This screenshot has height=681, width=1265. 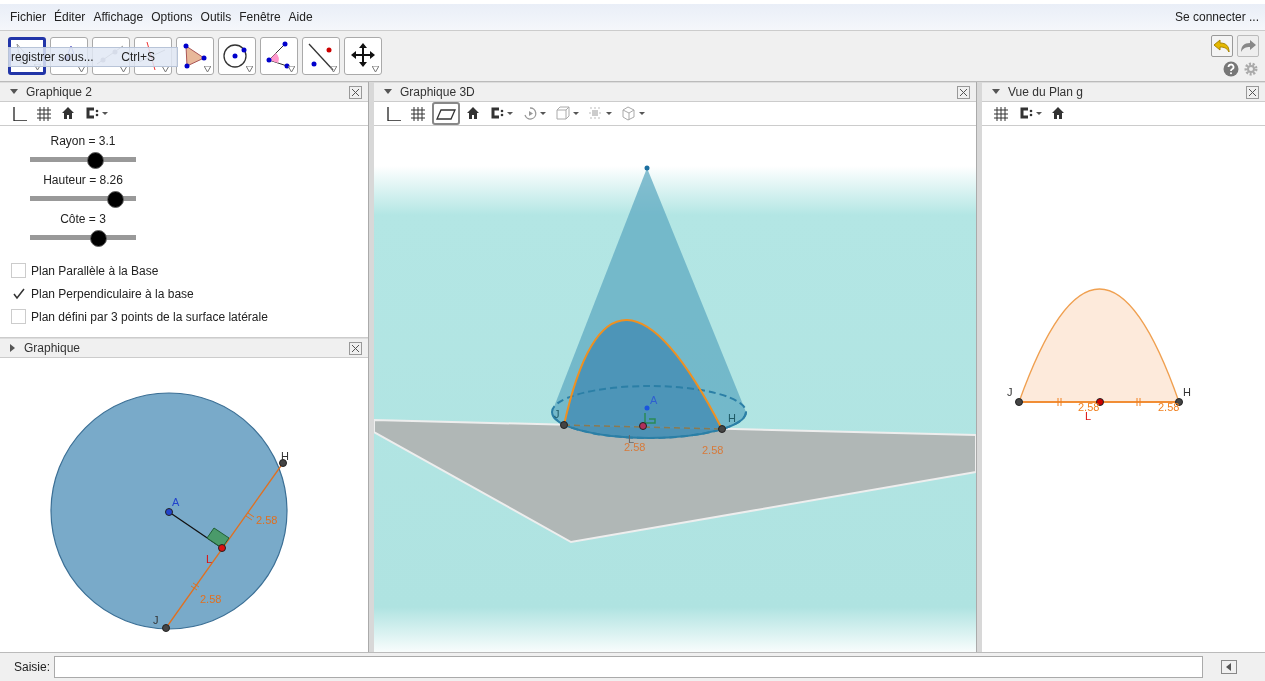 What do you see at coordinates (83, 180) in the screenshot?
I see `slider-label: Hauteur = 8.26` at bounding box center [83, 180].